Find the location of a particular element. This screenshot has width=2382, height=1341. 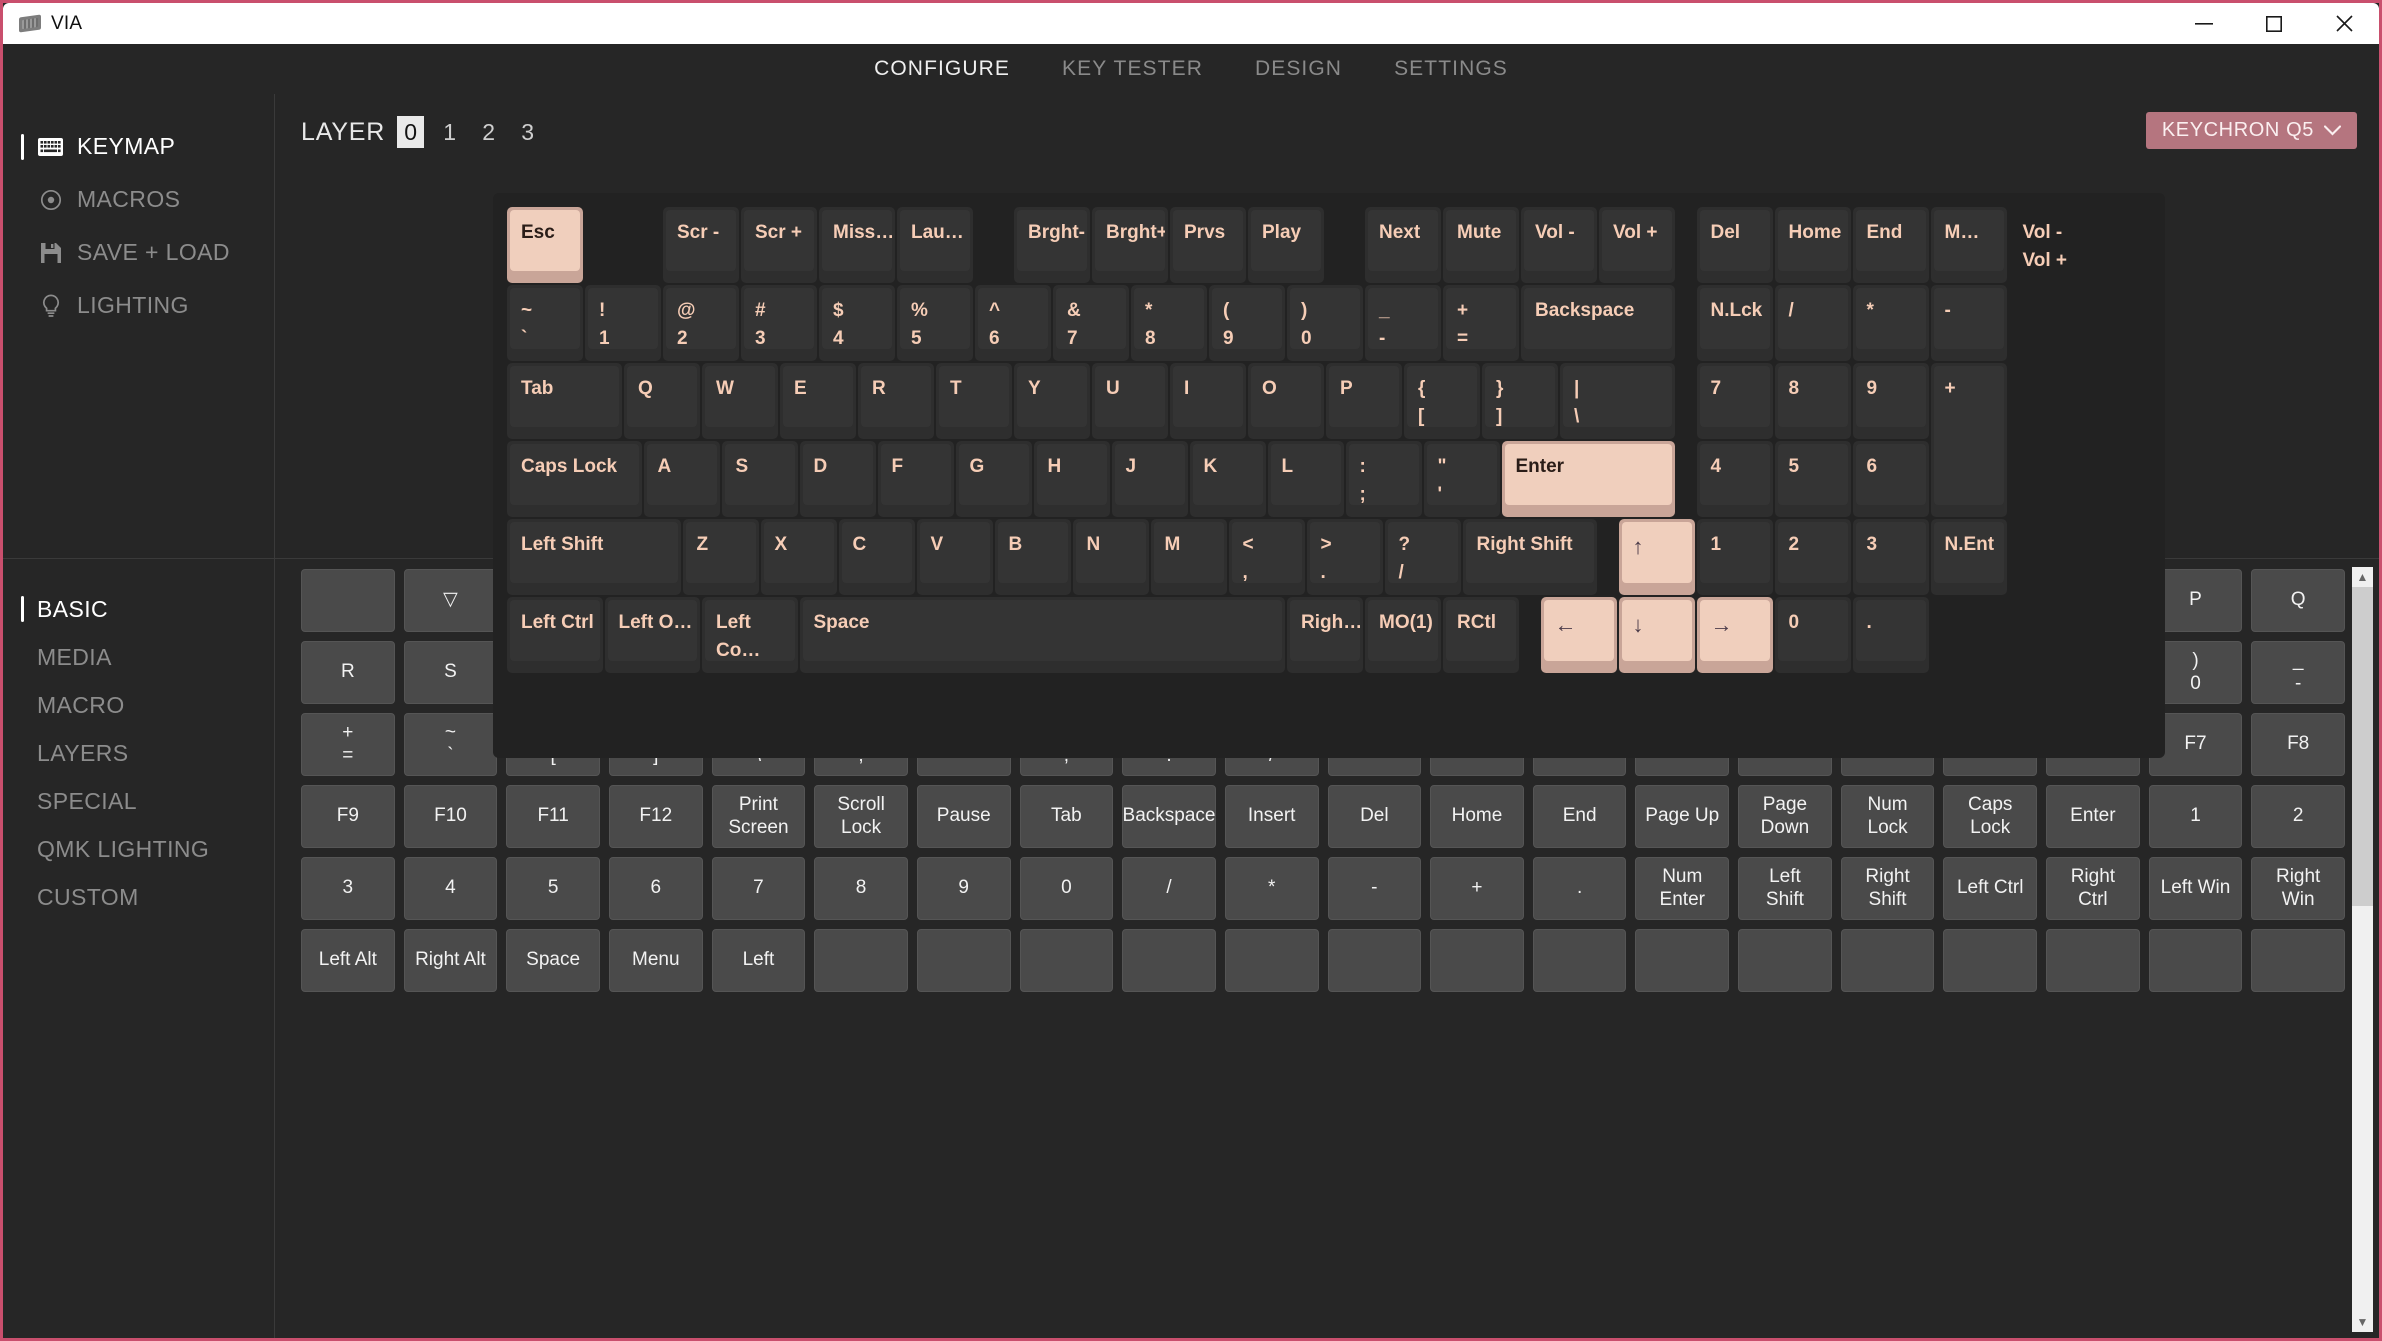

keyboard-key: {[ is located at coordinates (1442, 401).